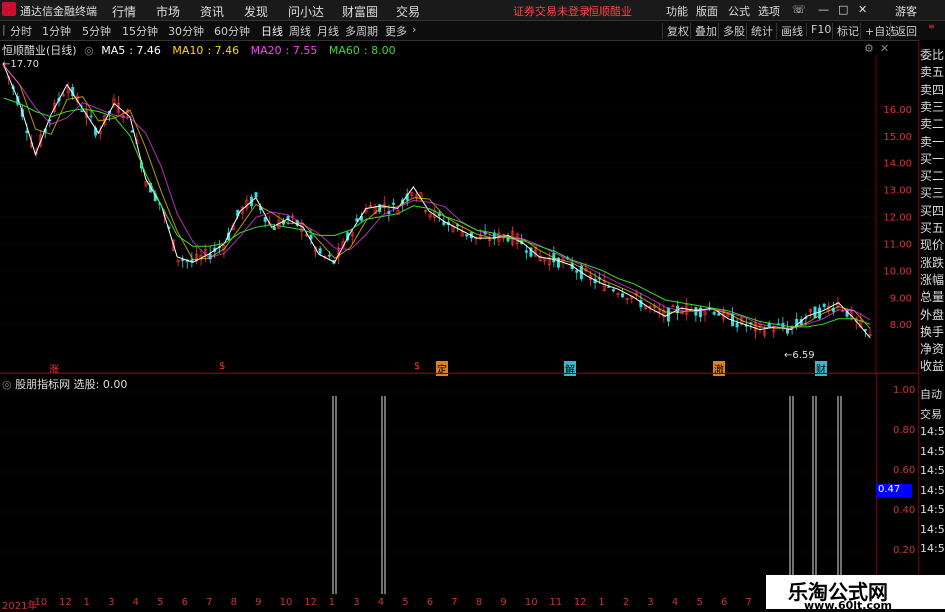  Describe the element at coordinates (168, 11) in the screenshot. I see `menu-shichang: 市场` at that location.